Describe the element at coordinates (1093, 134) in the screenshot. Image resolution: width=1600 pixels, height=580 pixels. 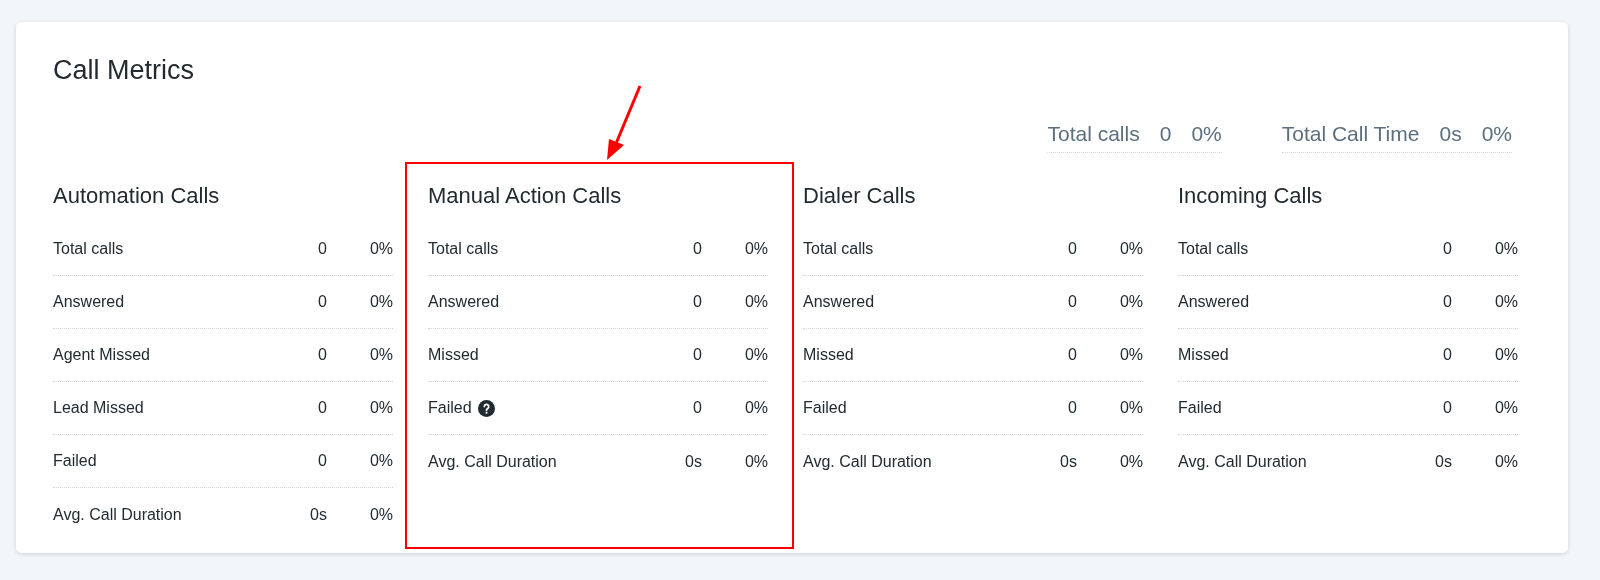
I see `total-label: Total calls` at that location.